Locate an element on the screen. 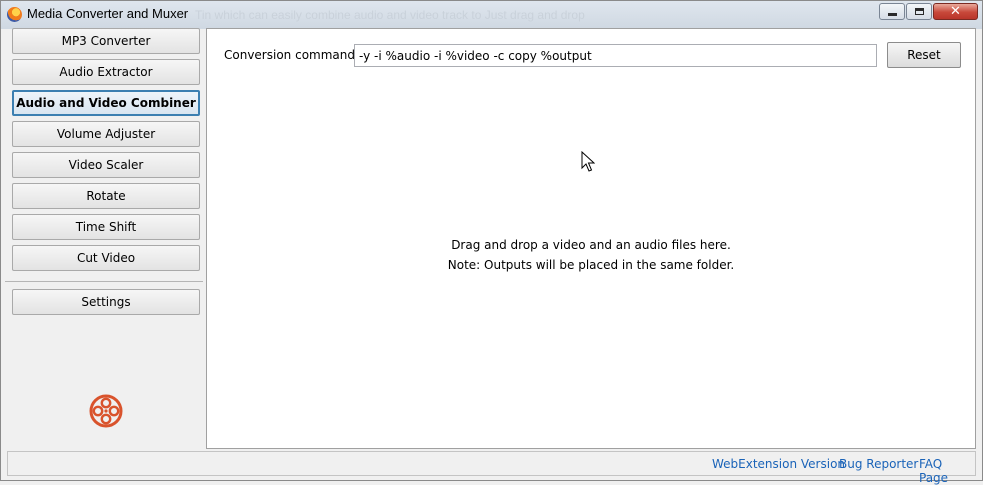 The height and width of the screenshot is (485, 983). sidebar-item-label: Cut Video is located at coordinates (106, 258).